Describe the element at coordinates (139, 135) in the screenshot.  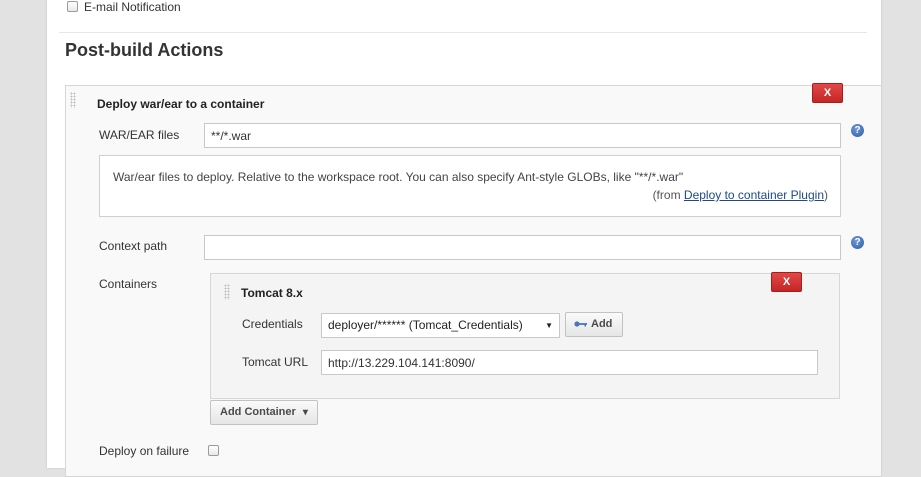
I see `war-files-label: WAR/EAR files` at that location.